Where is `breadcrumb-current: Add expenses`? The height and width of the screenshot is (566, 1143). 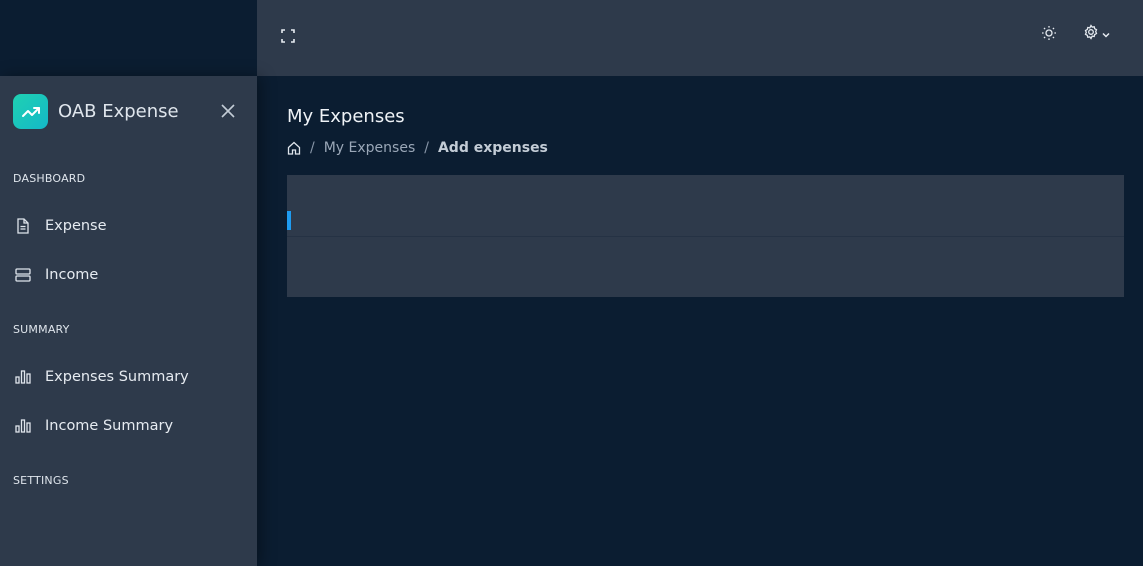
breadcrumb-current: Add expenses is located at coordinates (492, 148).